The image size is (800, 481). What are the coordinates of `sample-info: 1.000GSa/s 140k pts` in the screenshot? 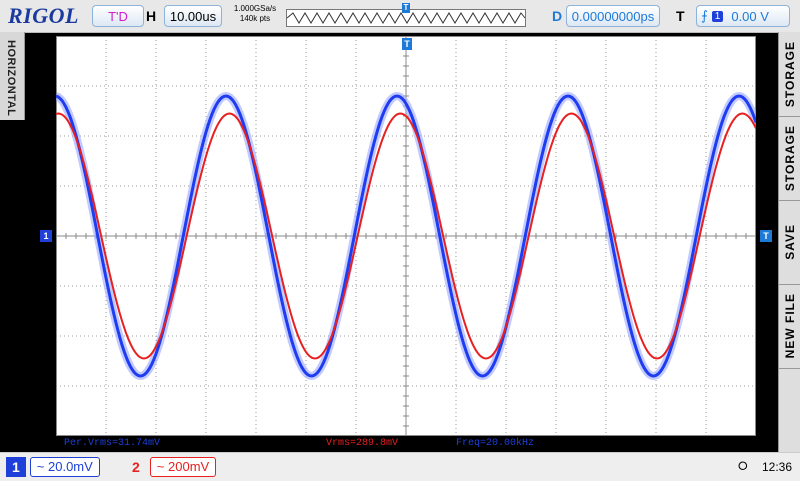 It's located at (255, 14).